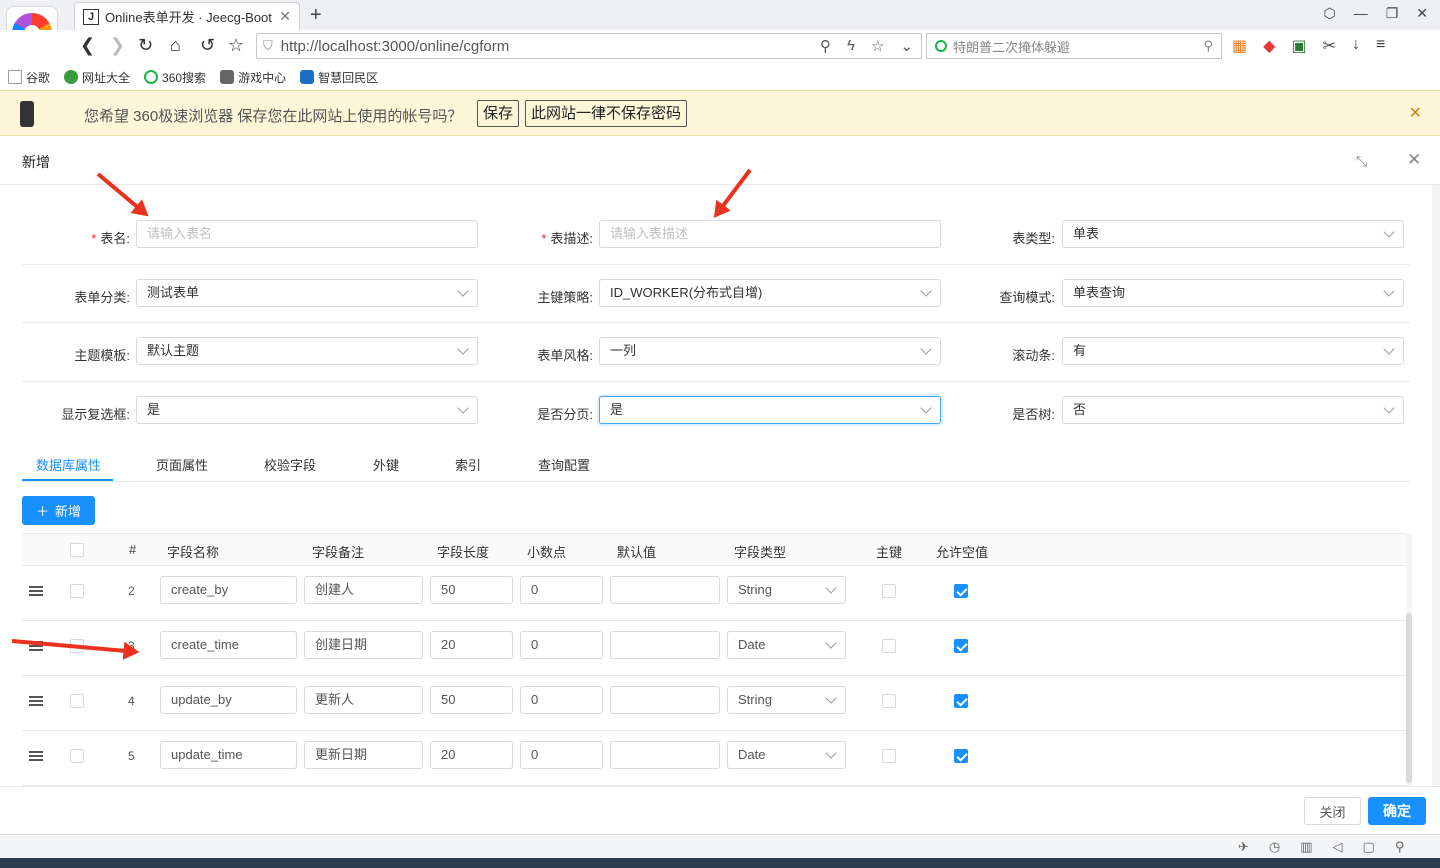 The height and width of the screenshot is (868, 1440). Describe the element at coordinates (1243, 847) in the screenshot. I see `status-tool-icon: ✈` at that location.